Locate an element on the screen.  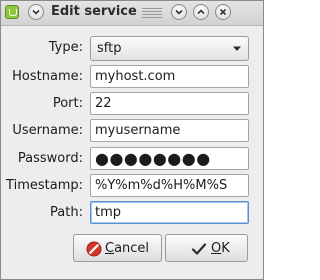
close-button is located at coordinates (223, 12).